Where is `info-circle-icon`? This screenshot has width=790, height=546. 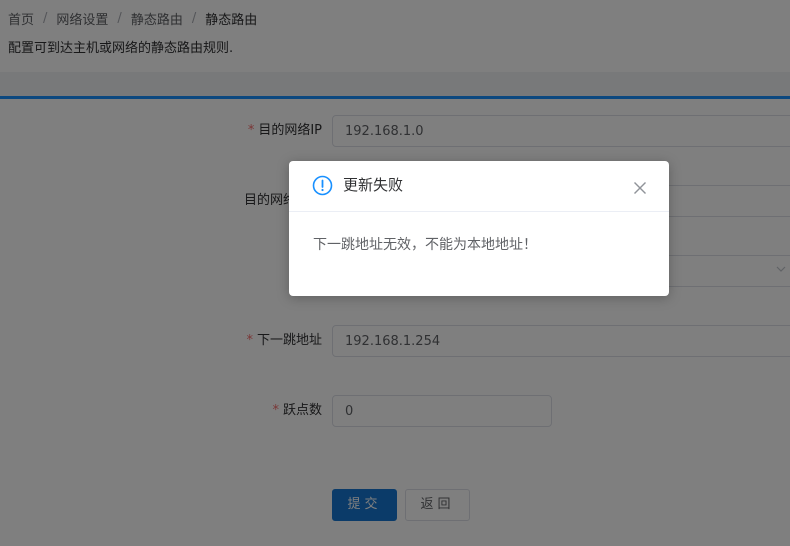
info-circle-icon is located at coordinates (322, 185).